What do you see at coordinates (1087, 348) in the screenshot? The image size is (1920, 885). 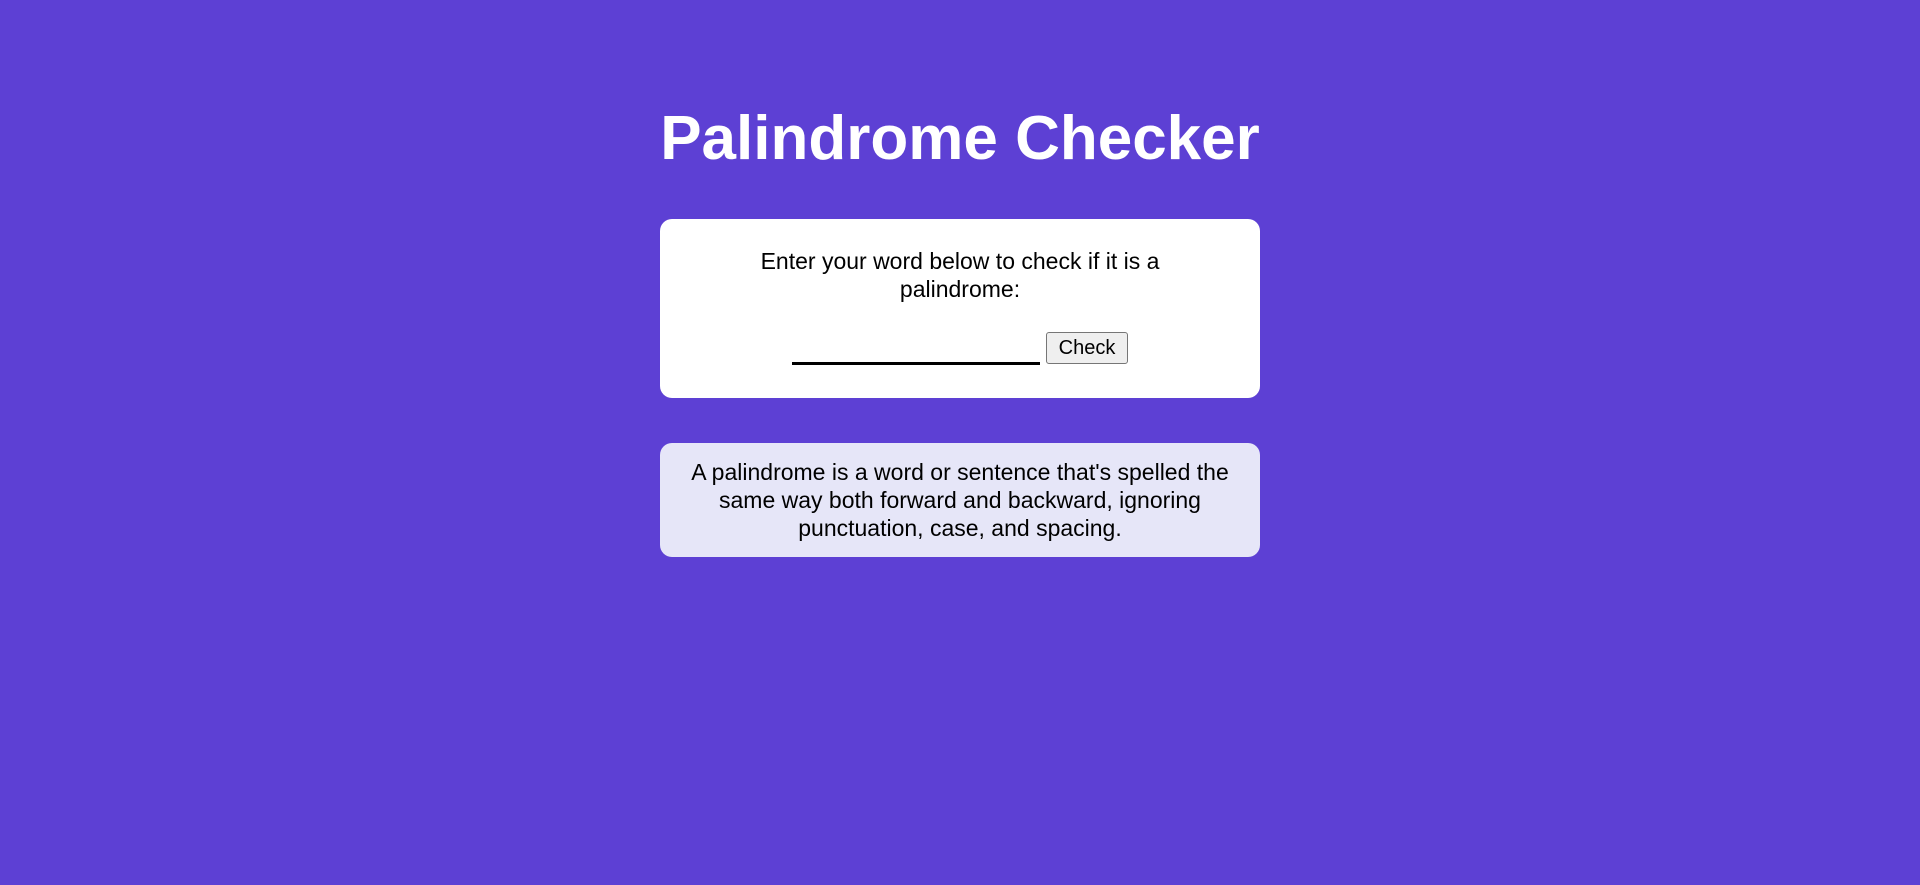 I see `check-button: Check` at bounding box center [1087, 348].